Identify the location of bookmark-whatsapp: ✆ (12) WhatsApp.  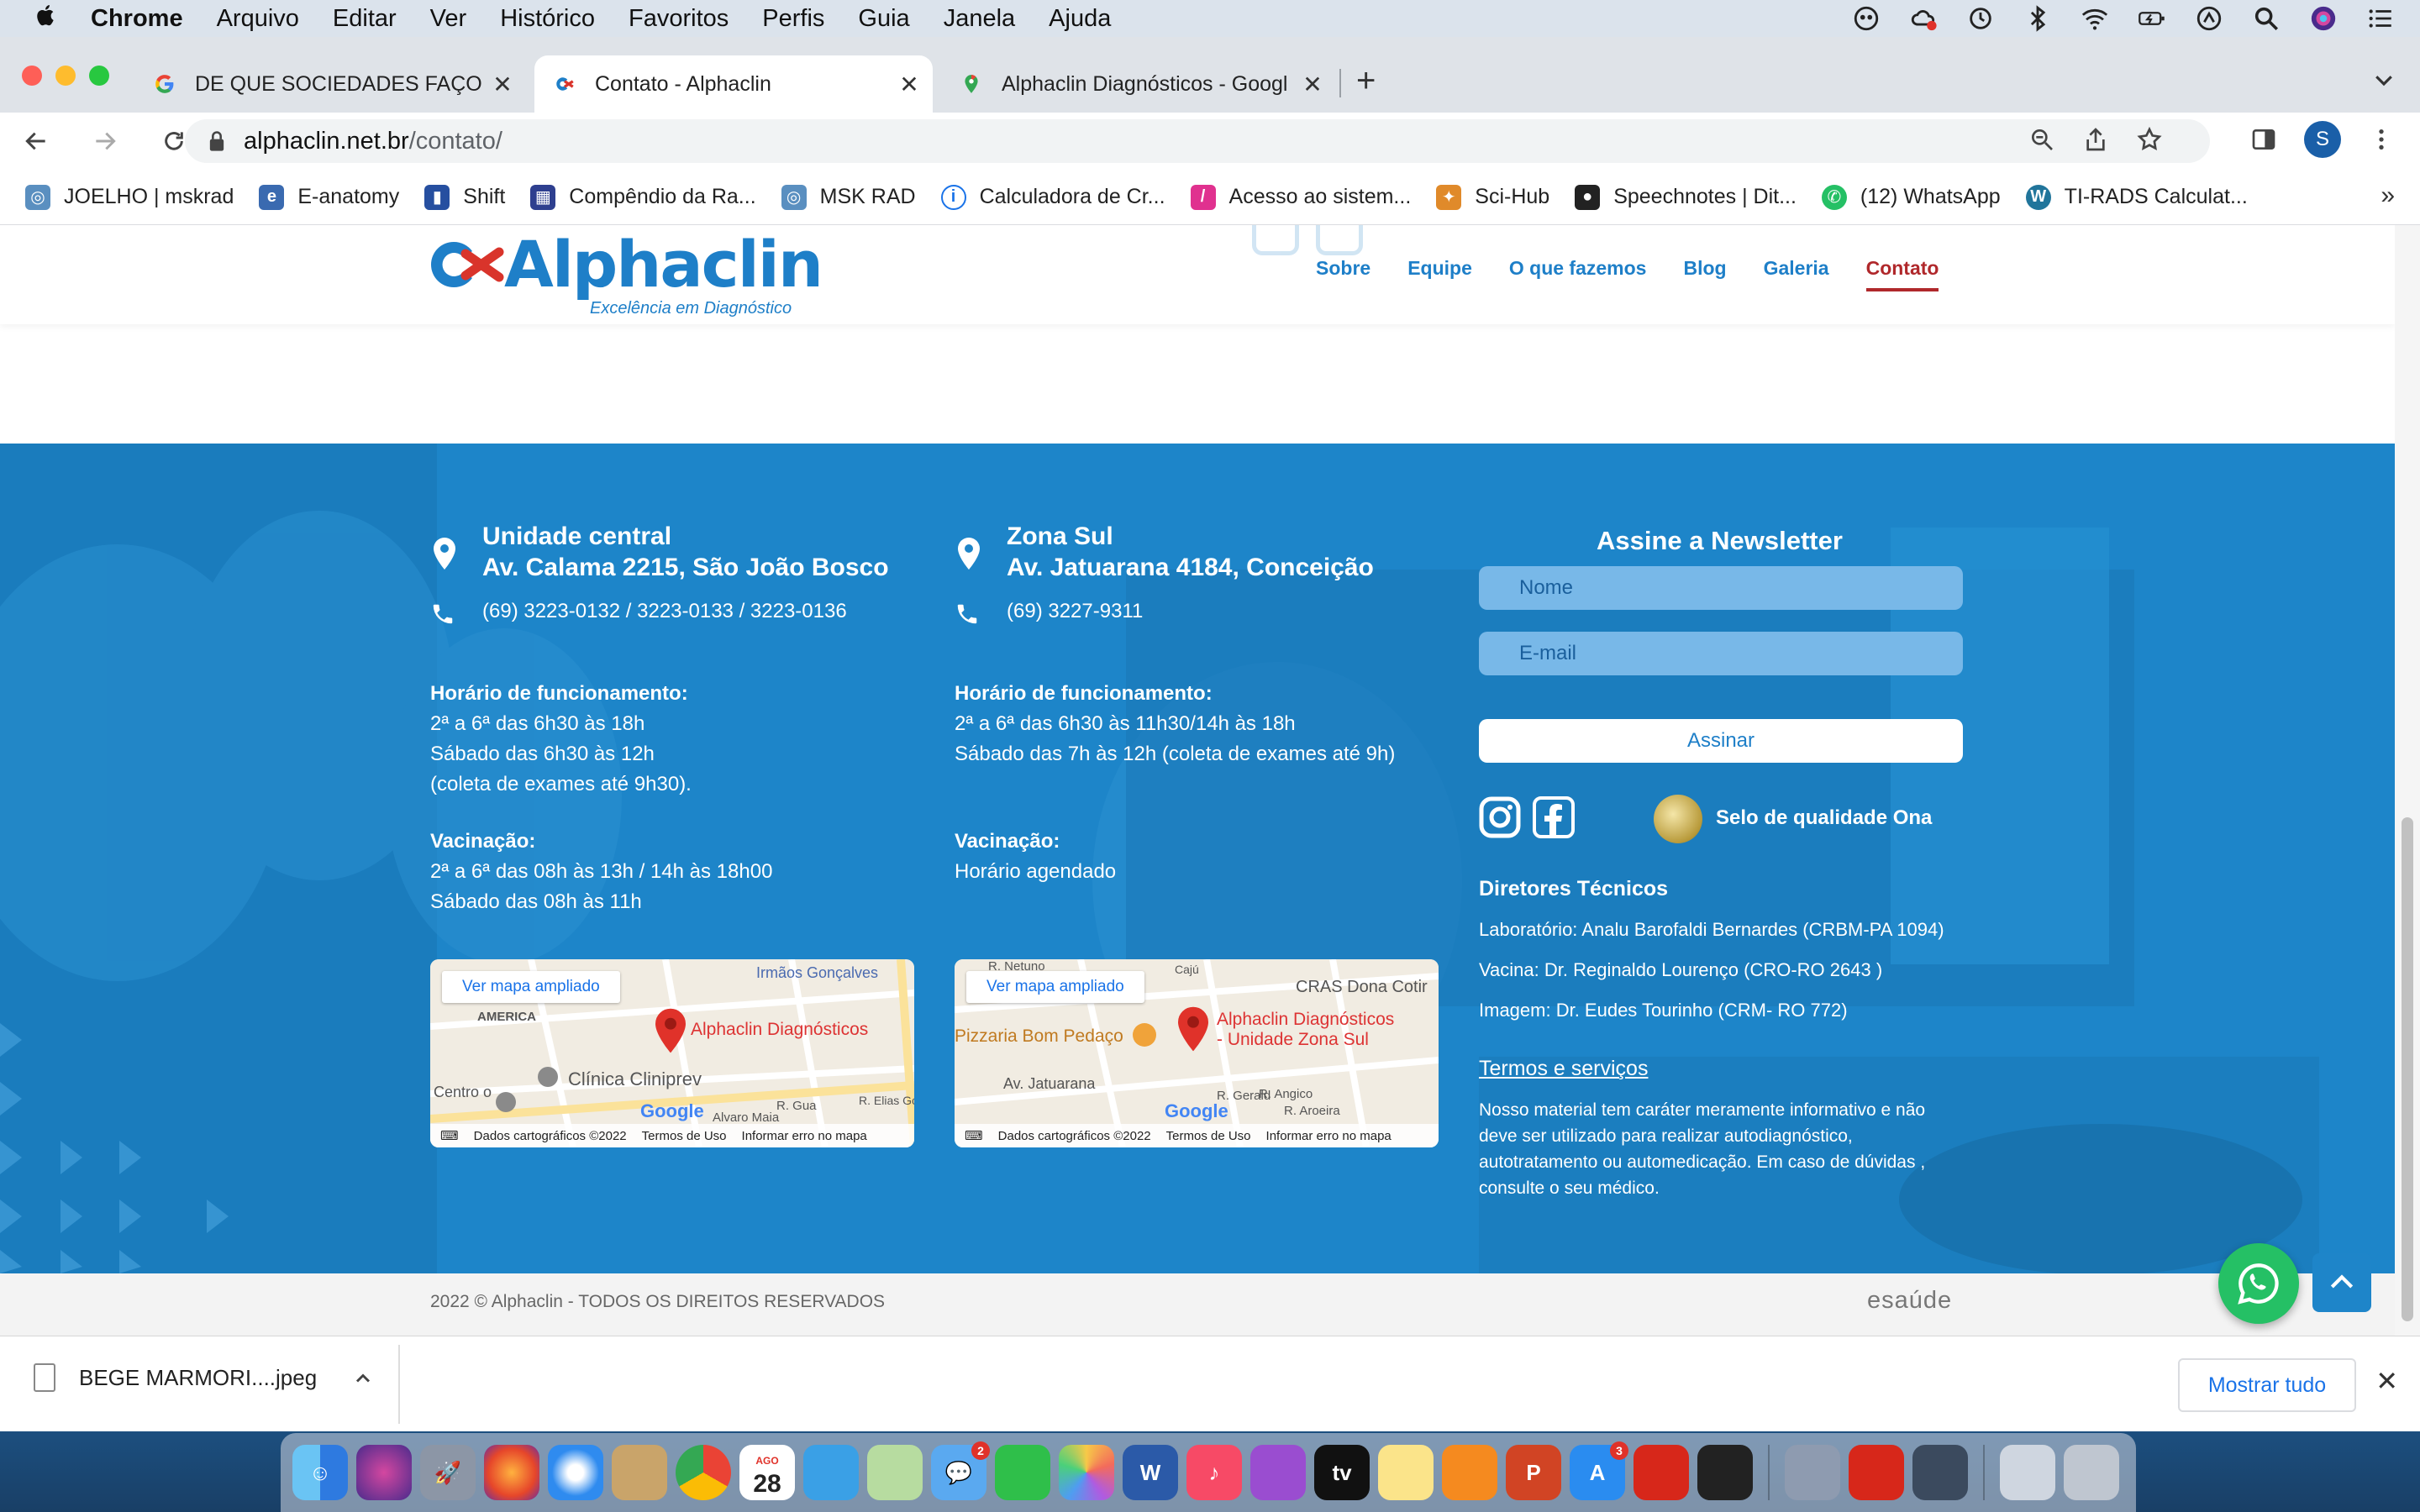
(1911, 197).